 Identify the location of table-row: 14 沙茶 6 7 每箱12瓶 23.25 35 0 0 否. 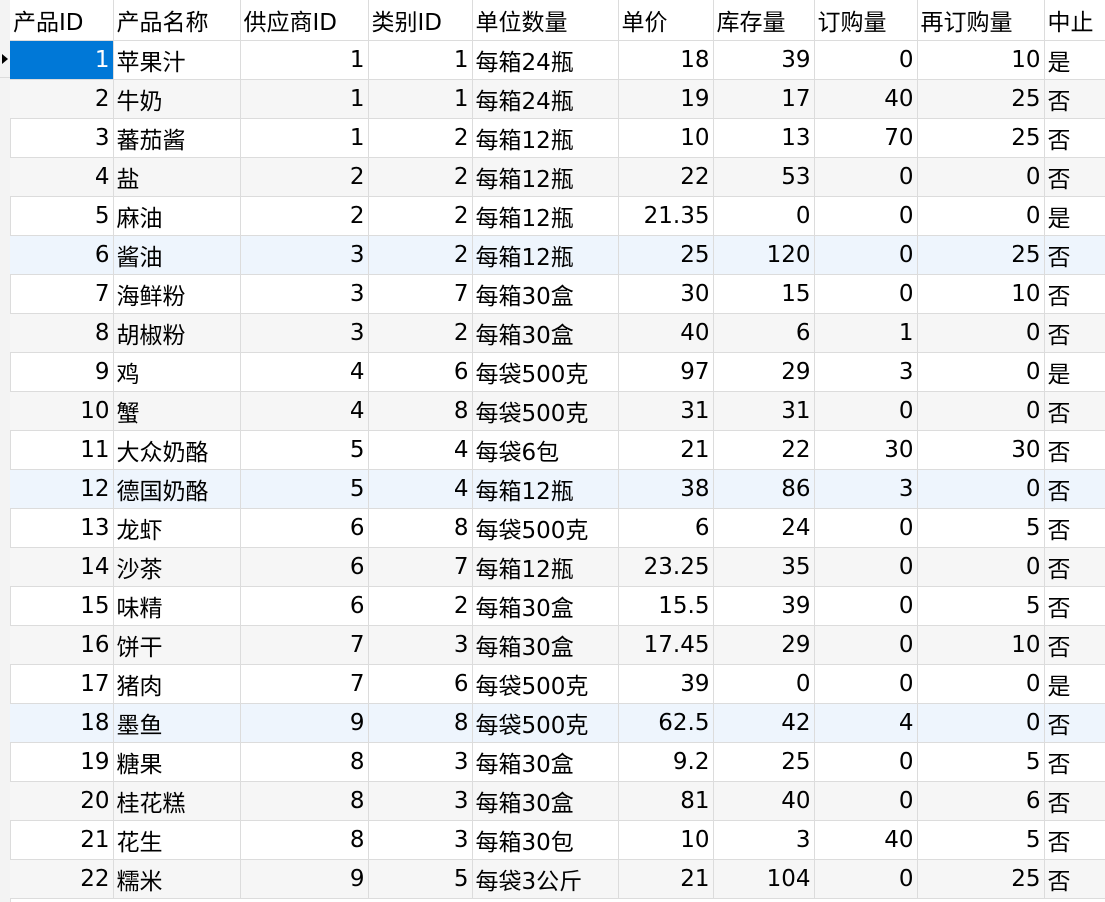
(557, 567).